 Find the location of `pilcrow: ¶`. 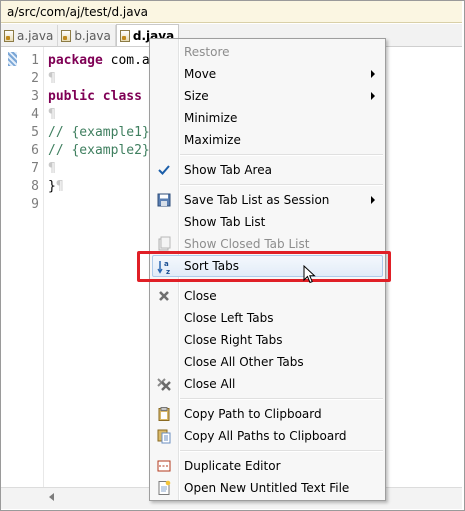

pilcrow: ¶ is located at coordinates (59, 186).